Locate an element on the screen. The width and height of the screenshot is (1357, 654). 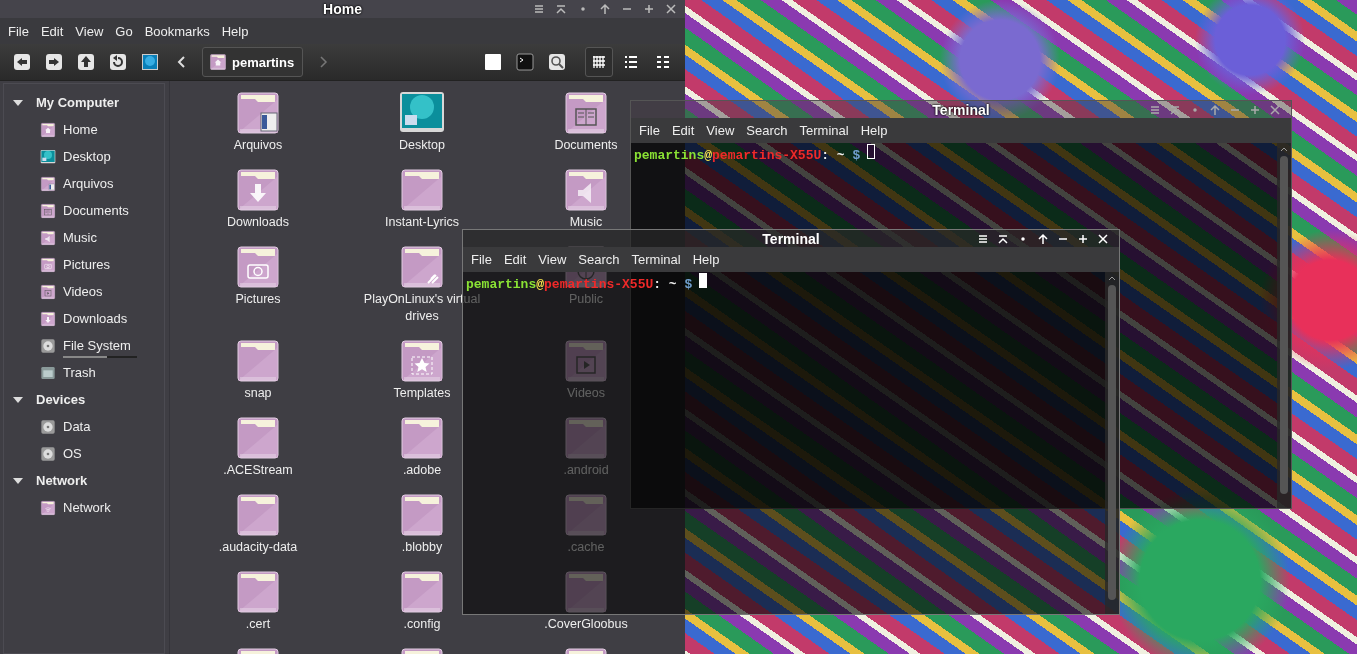
file-name: Music is located at coordinates (586, 222).